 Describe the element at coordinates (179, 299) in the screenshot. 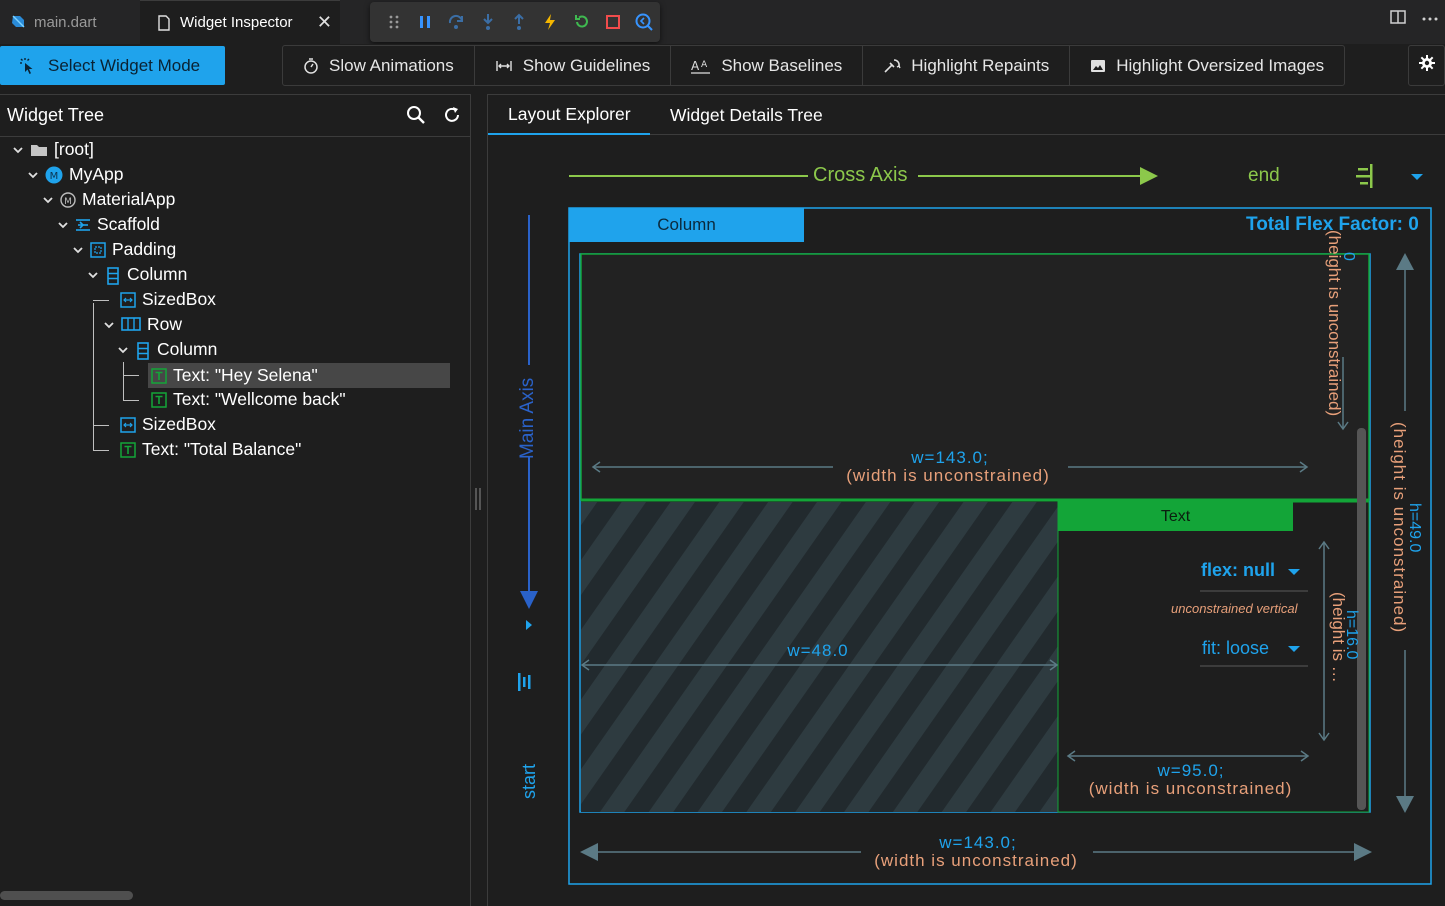

I see `tree-node-label: SizedBox` at that location.